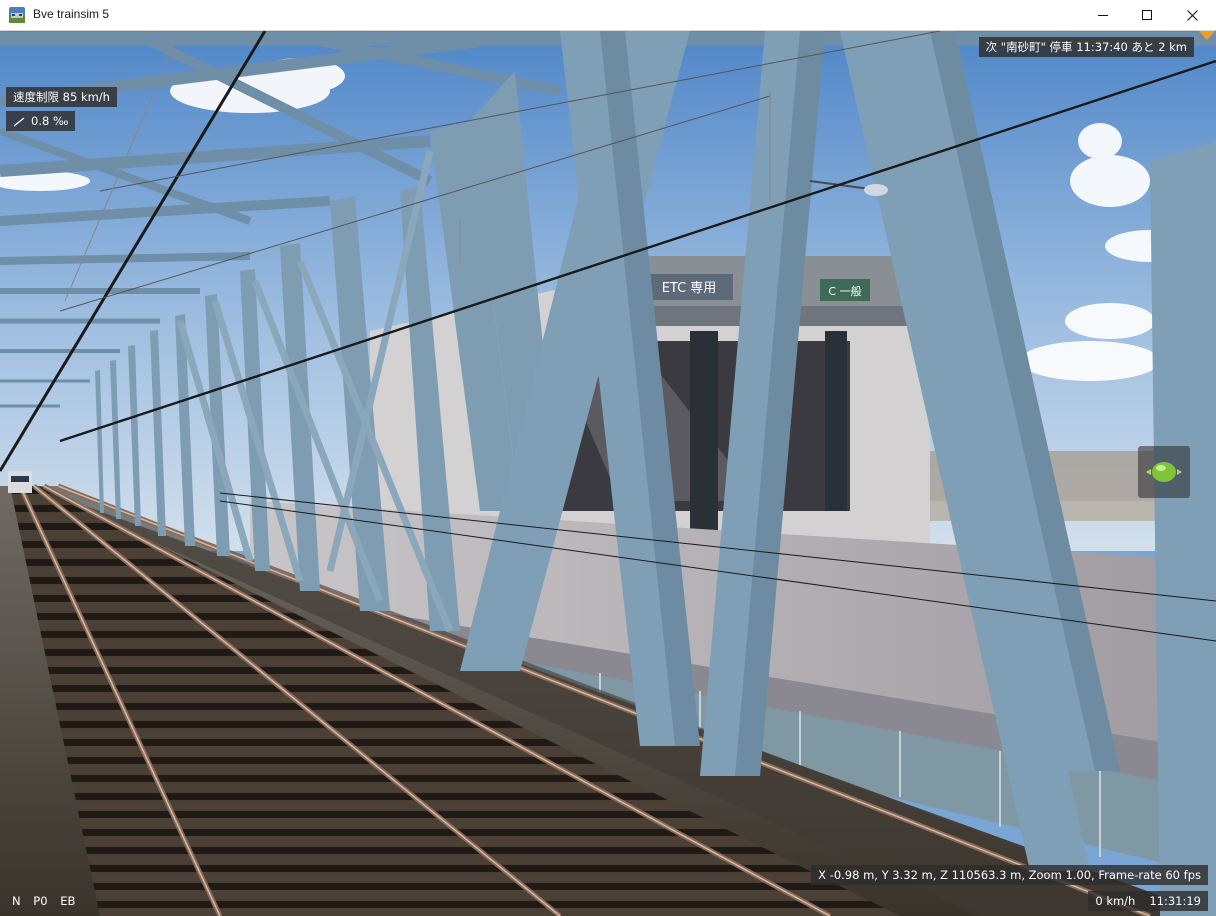 This screenshot has width=1216, height=916. Describe the element at coordinates (1148, 901) in the screenshot. I see `speed-clock-display: 0 km/h 11:31:19` at that location.